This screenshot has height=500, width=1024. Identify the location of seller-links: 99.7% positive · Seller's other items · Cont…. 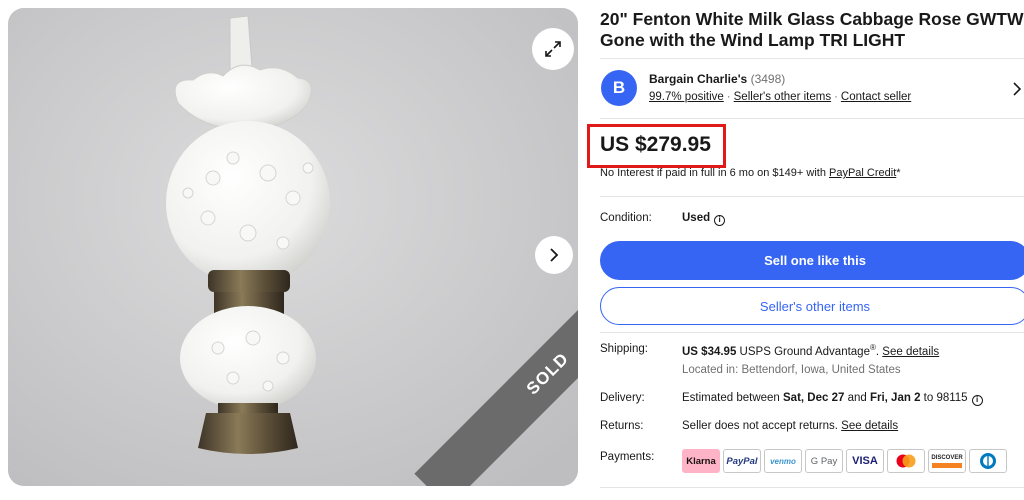
(780, 97).